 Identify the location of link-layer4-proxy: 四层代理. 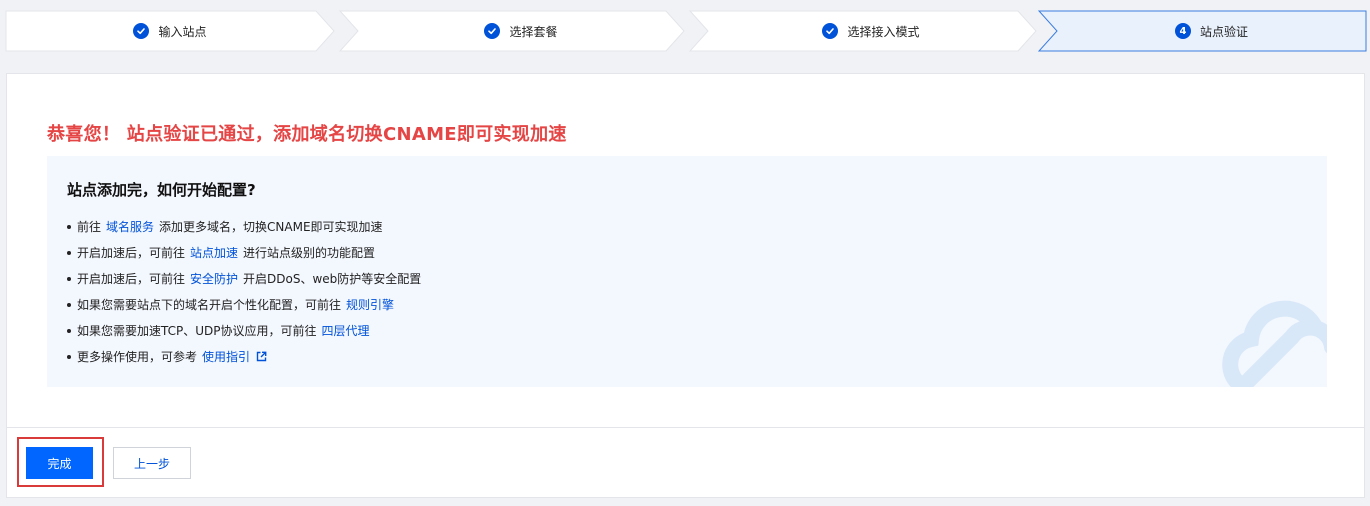
(346, 331).